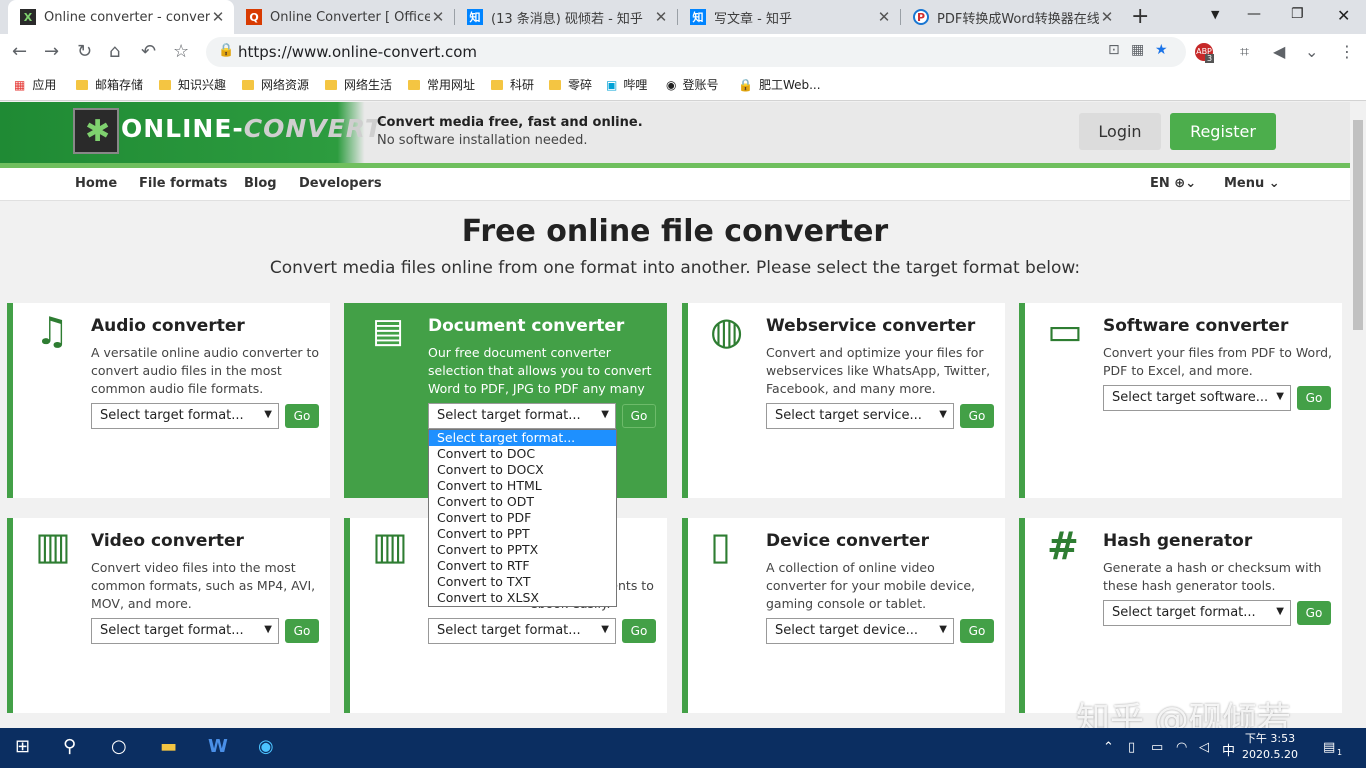 The image size is (1366, 768). What do you see at coordinates (148, 51) in the screenshot?
I see `undo-icon: ↶` at bounding box center [148, 51].